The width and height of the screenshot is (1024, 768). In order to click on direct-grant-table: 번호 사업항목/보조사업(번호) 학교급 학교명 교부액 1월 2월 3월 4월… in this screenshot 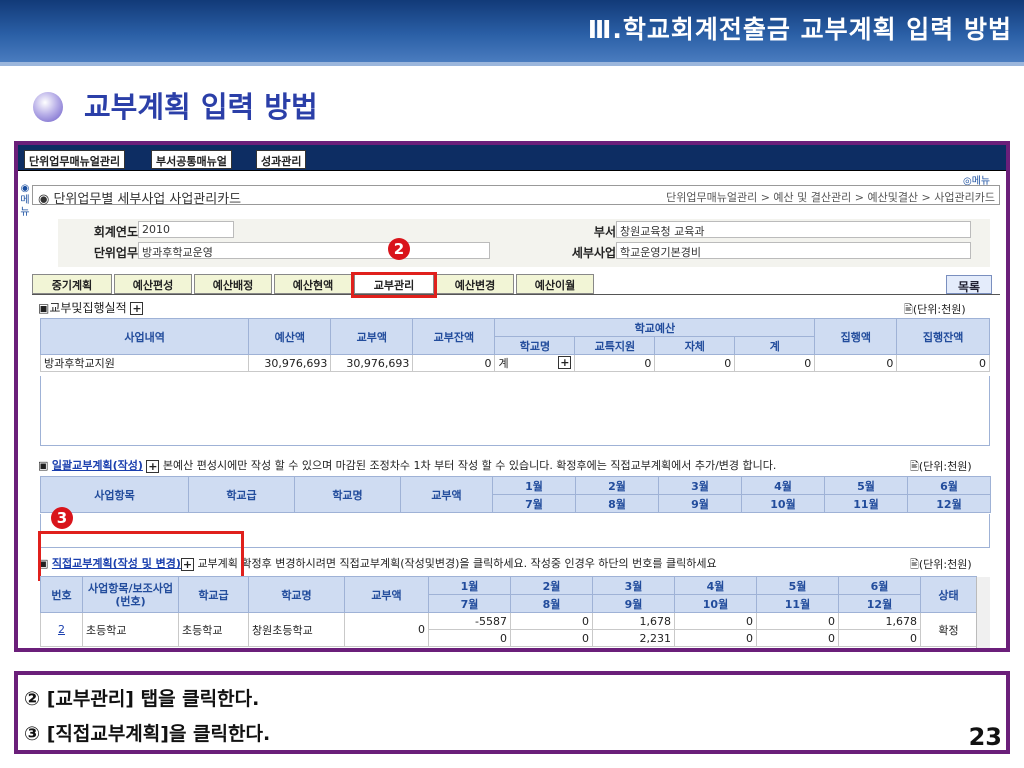, I will do `click(508, 611)`.